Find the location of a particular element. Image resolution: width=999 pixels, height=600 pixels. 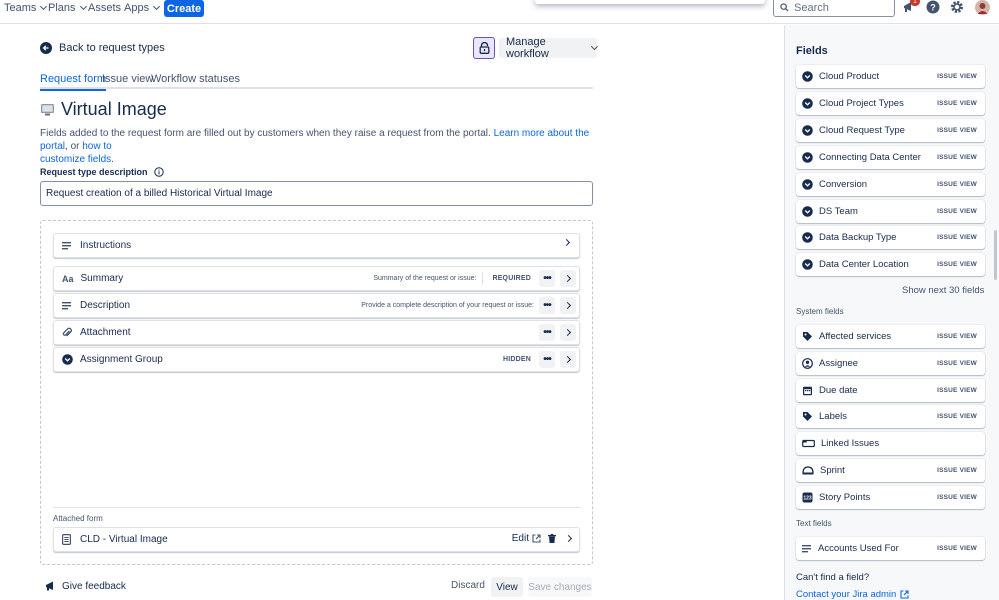

field-card: Cloud Request Type ISSUE VIEW is located at coordinates (890, 130).